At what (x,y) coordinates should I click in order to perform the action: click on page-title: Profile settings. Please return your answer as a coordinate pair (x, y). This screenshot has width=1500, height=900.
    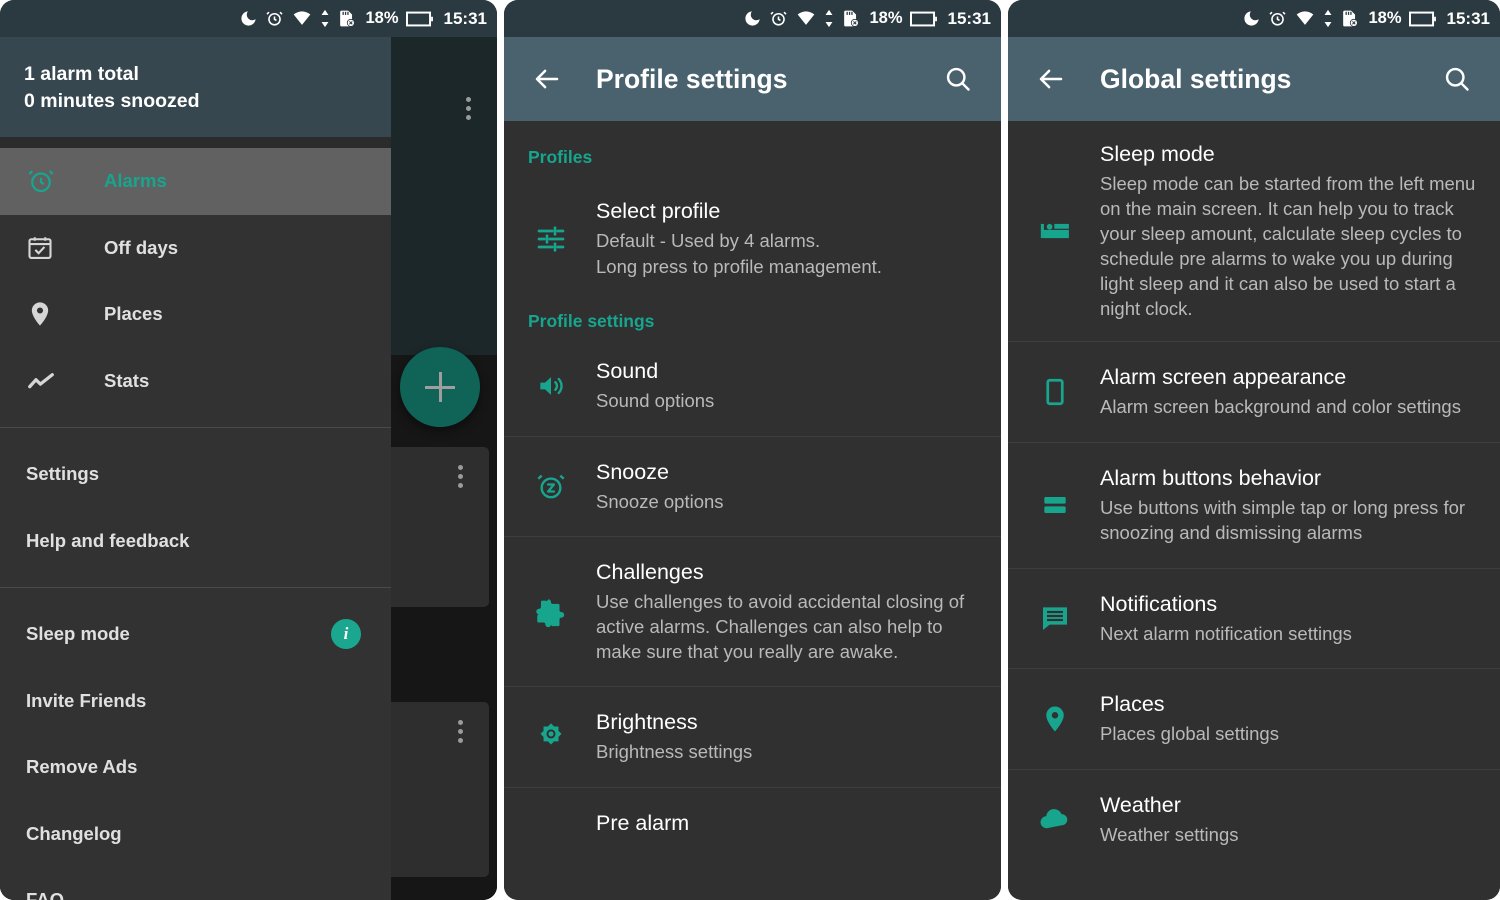
    Looking at the image, I should click on (692, 78).